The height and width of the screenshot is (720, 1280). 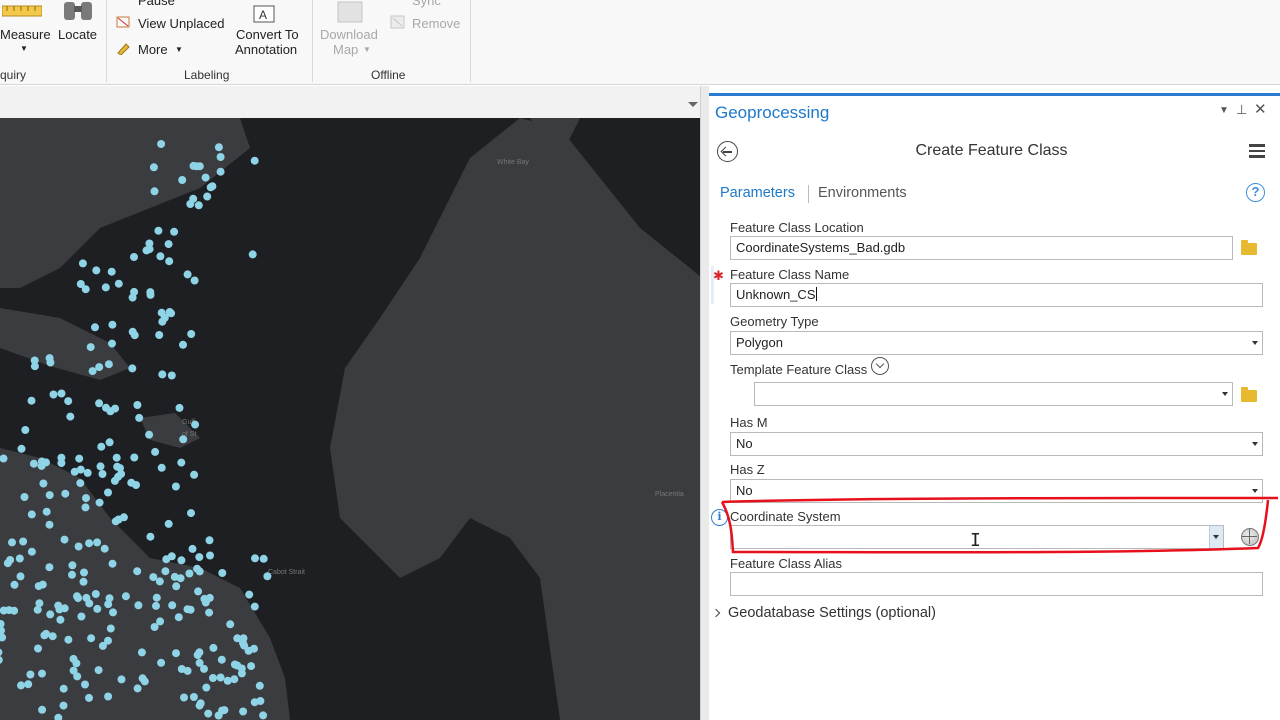 I want to click on view-unplaced-button: View Unplaced, so click(x=181, y=23).